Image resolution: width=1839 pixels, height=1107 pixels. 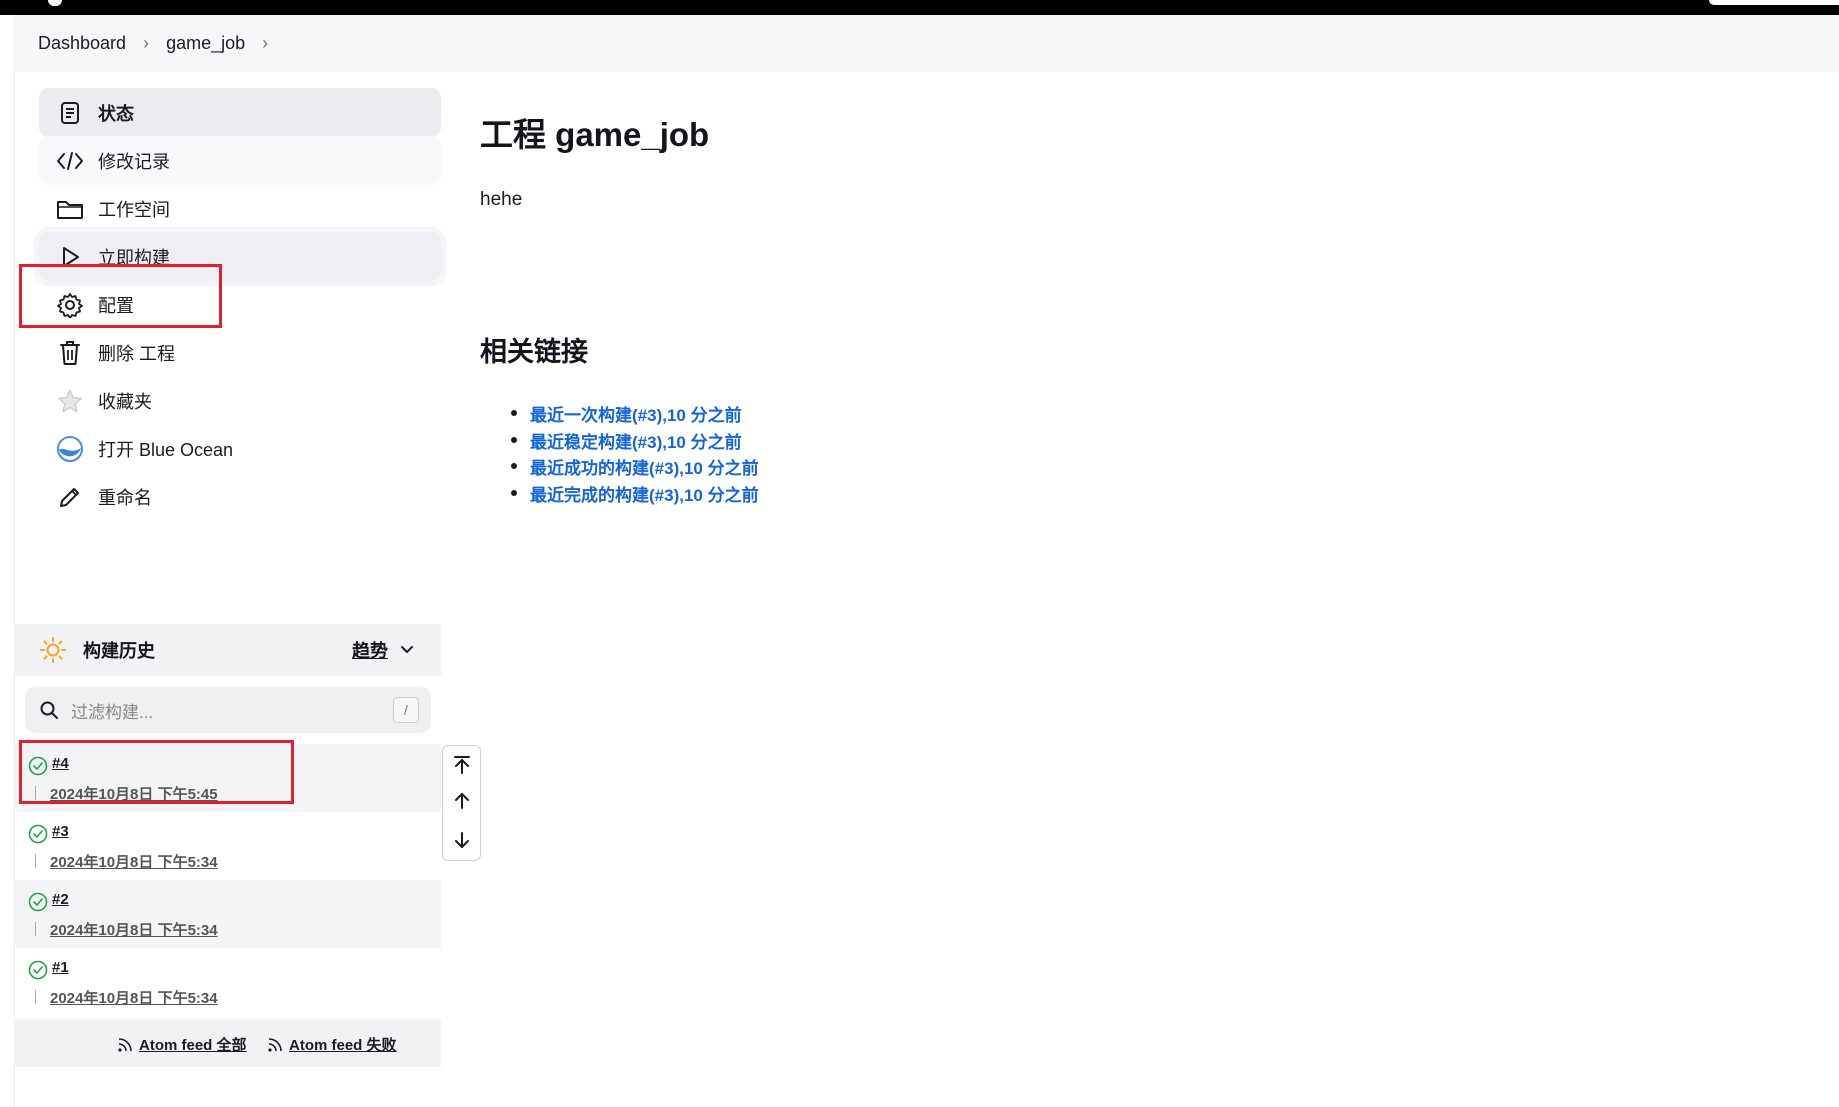 I want to click on trend-label: 趋势, so click(x=370, y=650).